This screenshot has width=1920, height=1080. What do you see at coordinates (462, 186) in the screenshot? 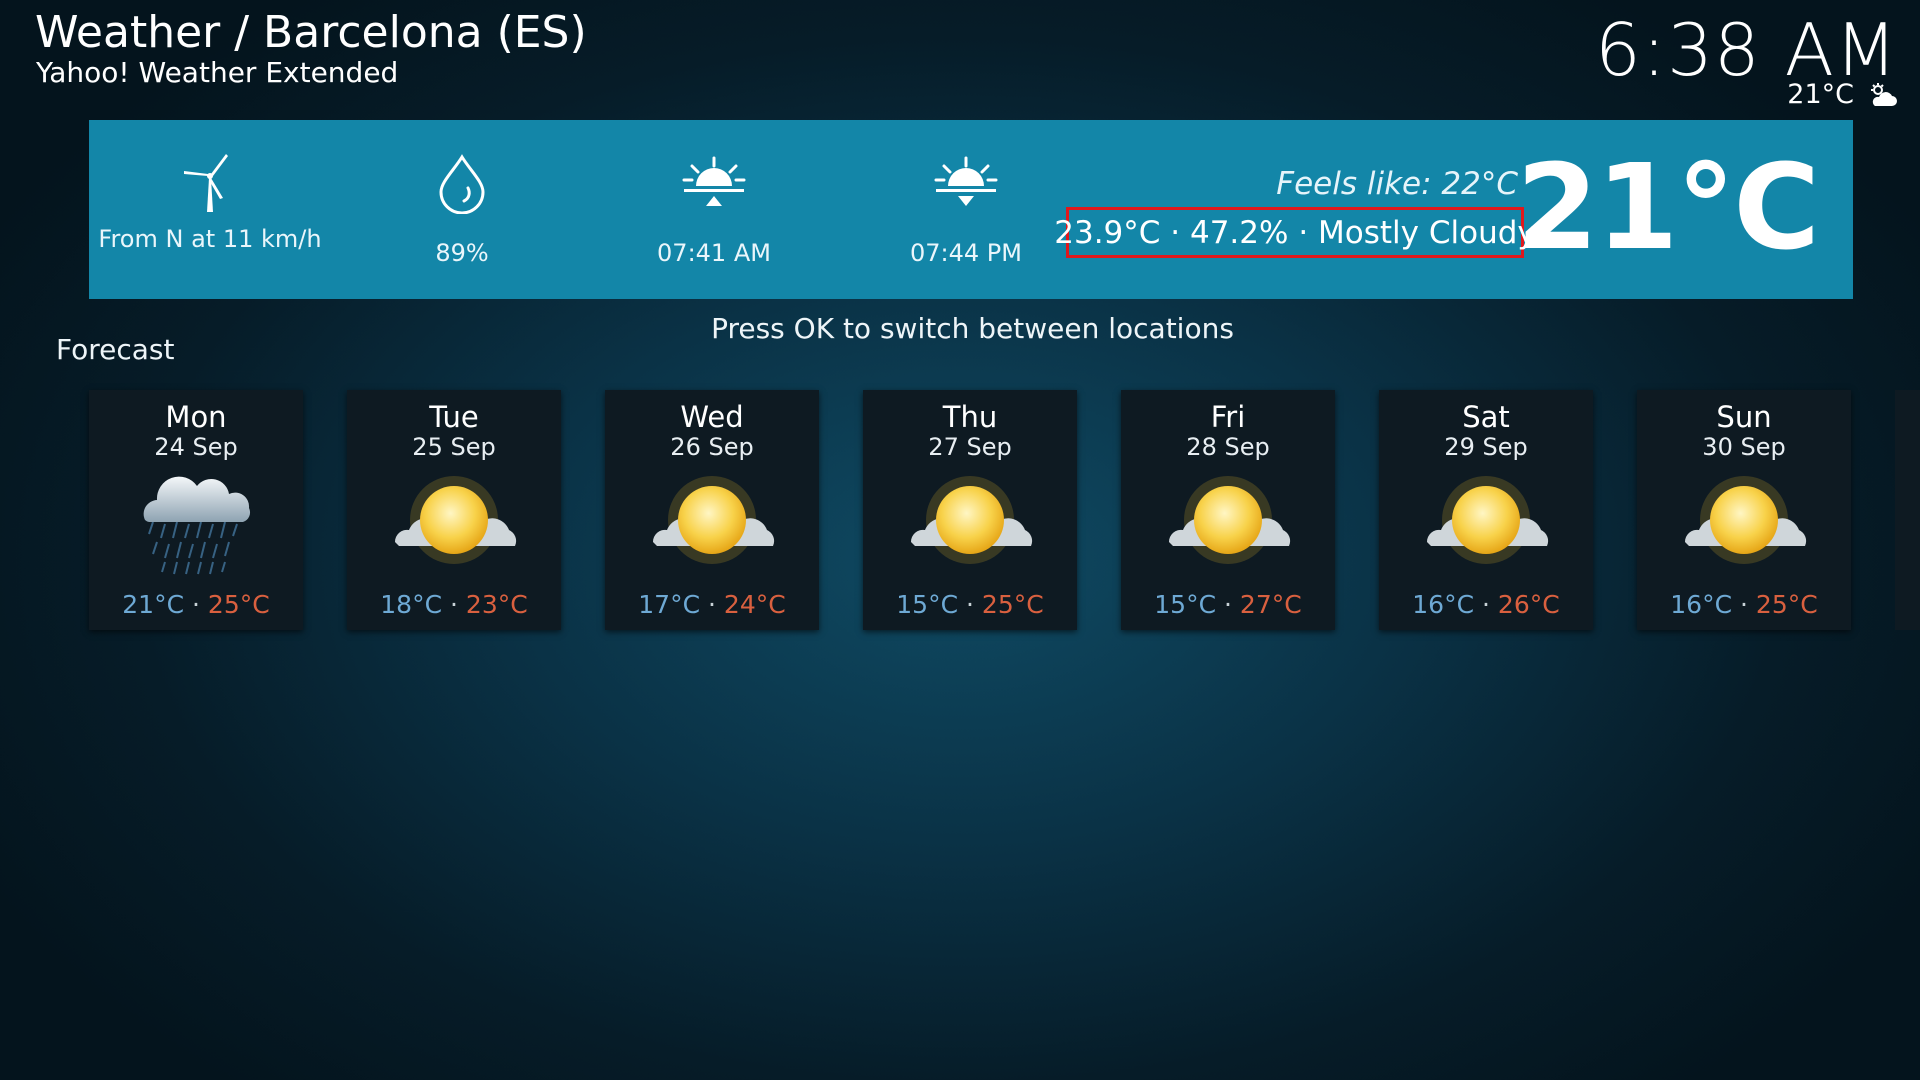
I see `humidity-drop-icon` at bounding box center [462, 186].